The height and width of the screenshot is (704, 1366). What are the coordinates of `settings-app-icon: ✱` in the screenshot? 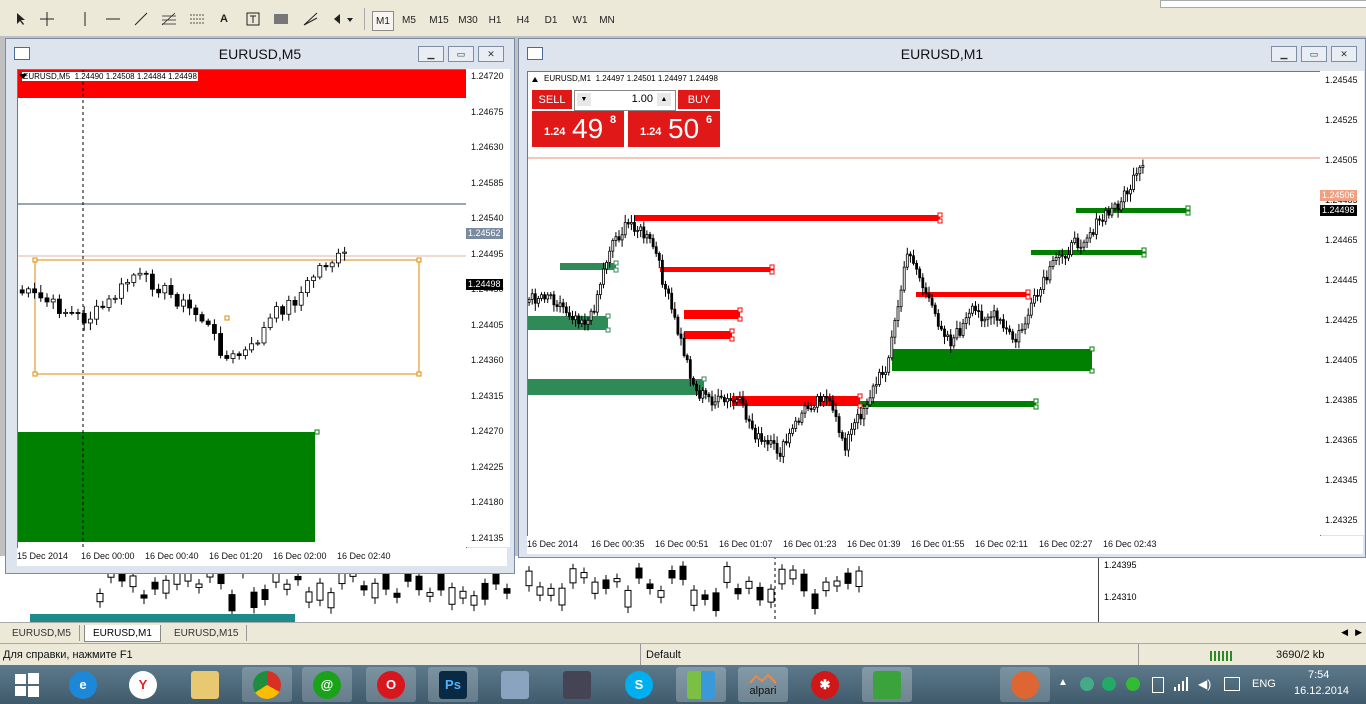 It's located at (825, 684).